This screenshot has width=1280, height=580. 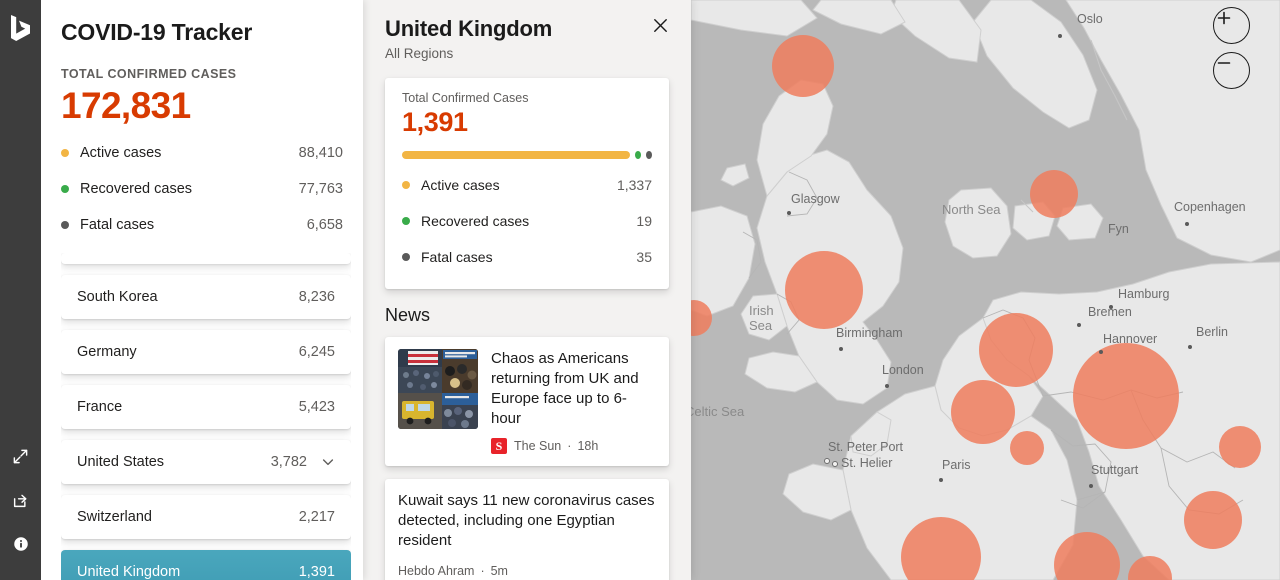 I want to click on map-zoom-in-button, so click(x=1231, y=25).